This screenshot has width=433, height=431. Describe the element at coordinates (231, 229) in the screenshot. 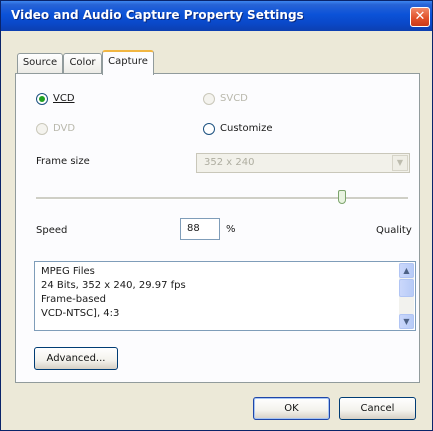

I see `percent-label: %` at that location.